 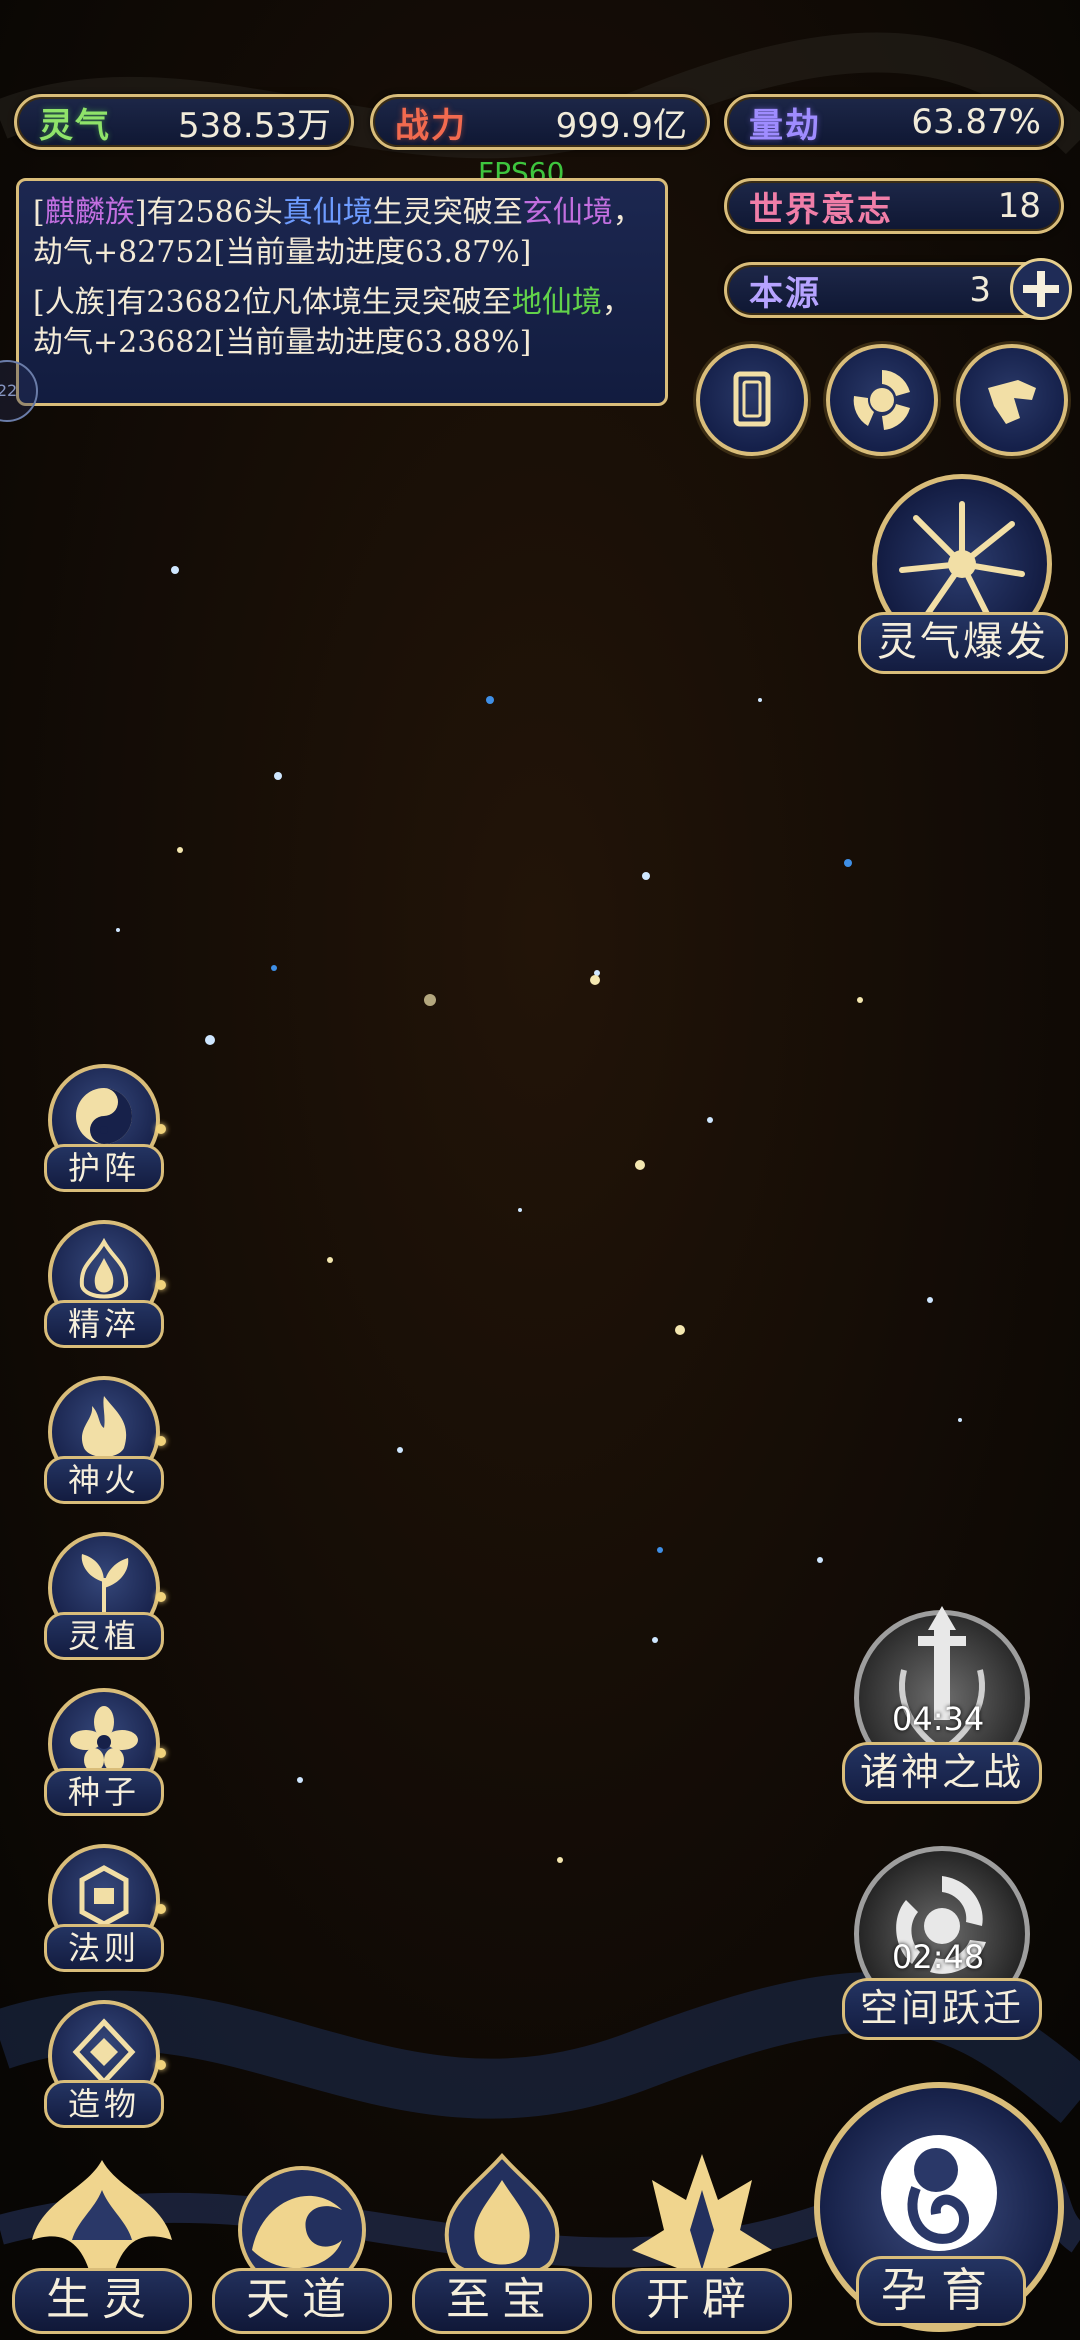 I want to click on gods-war-button: 04:34 诸神之战, so click(x=942, y=1705).